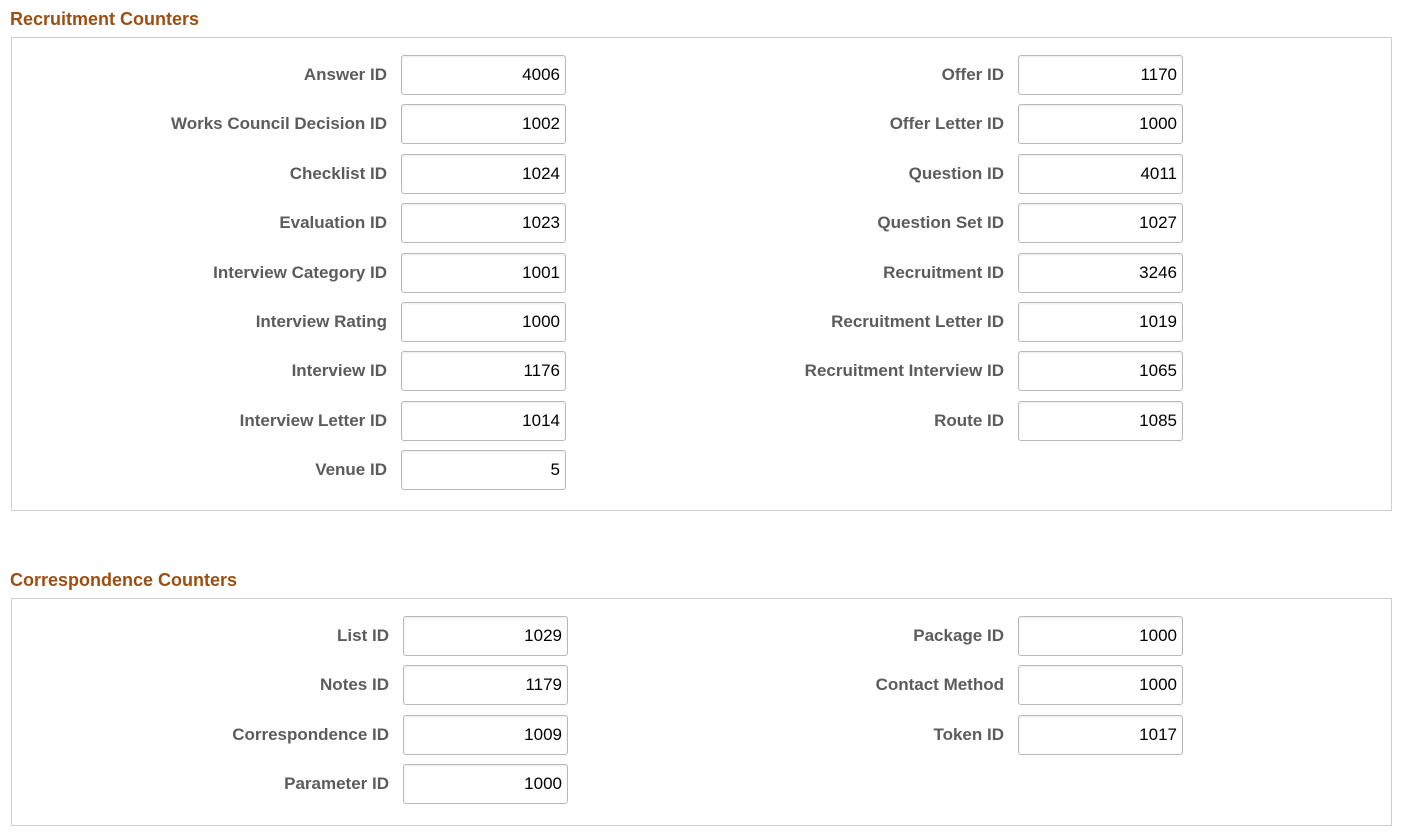 This screenshot has height=840, width=1405. What do you see at coordinates (483, 223) in the screenshot?
I see `evaluation-id-input` at bounding box center [483, 223].